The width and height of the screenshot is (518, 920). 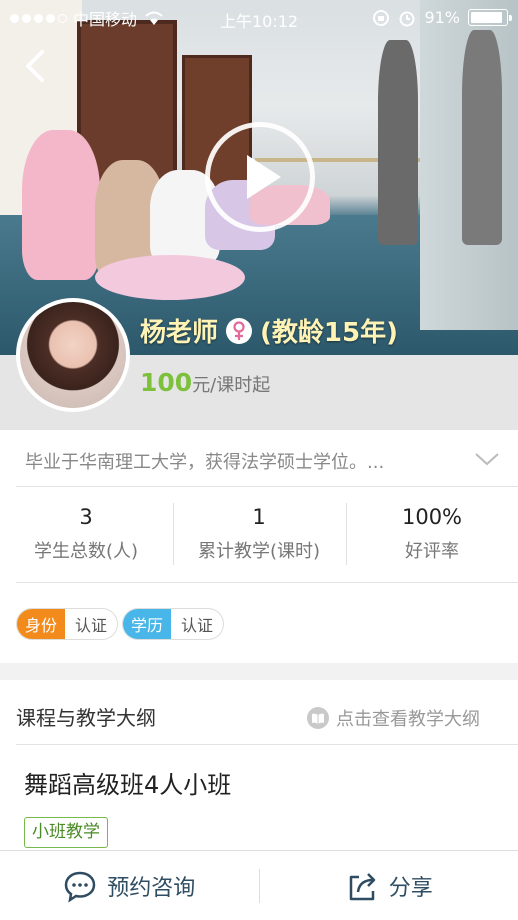 What do you see at coordinates (381, 17) in the screenshot?
I see `rotation-lock-icon` at bounding box center [381, 17].